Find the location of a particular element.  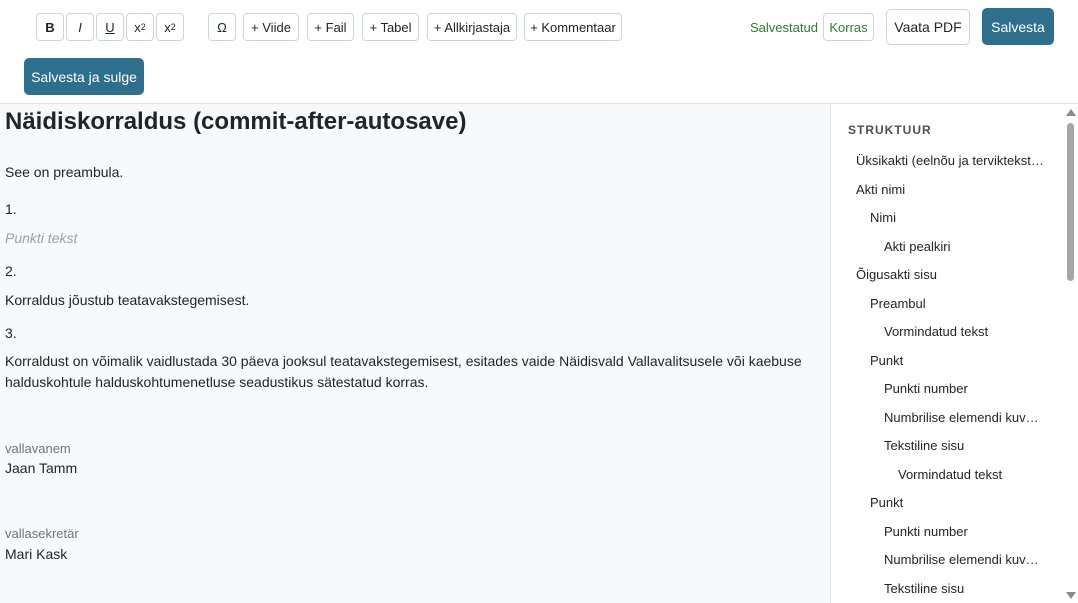

save-status-text: Salvestatud is located at coordinates (784, 27).